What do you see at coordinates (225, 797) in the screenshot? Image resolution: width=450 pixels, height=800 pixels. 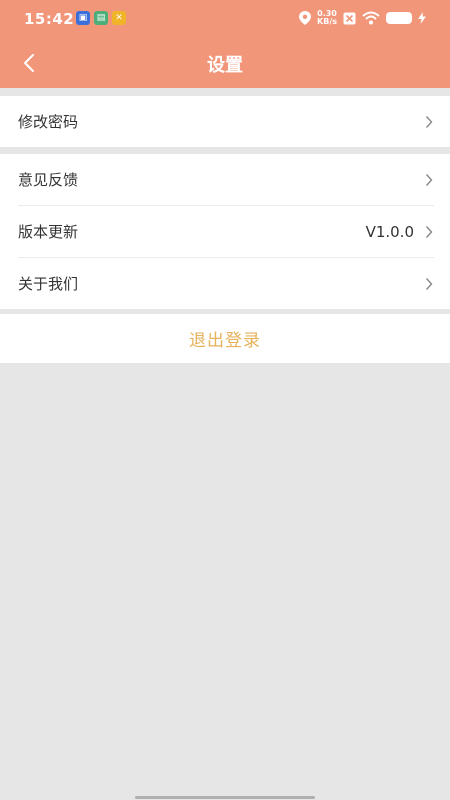 I see `home-indicator` at bounding box center [225, 797].